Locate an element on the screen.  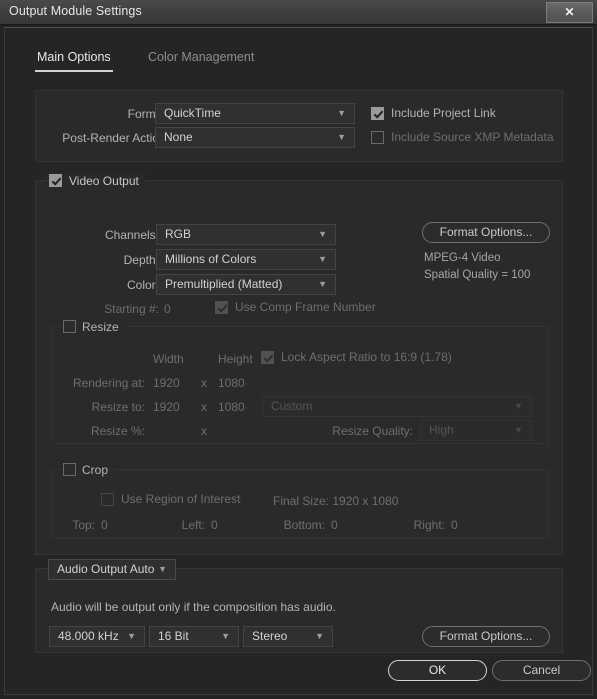
resize-x-separator: x is located at coordinates (204, 407).